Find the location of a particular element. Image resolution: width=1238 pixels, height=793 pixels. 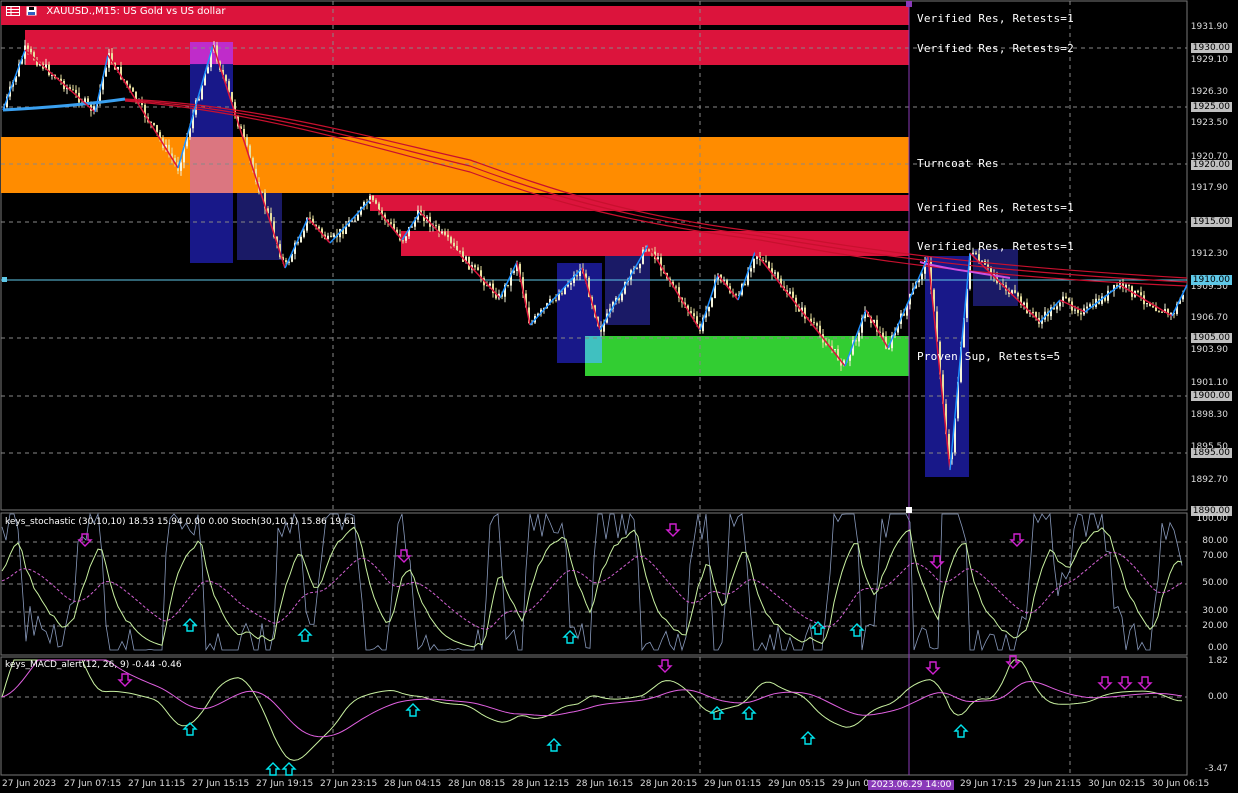

chart-grid-icon is located at coordinates (13, 11).